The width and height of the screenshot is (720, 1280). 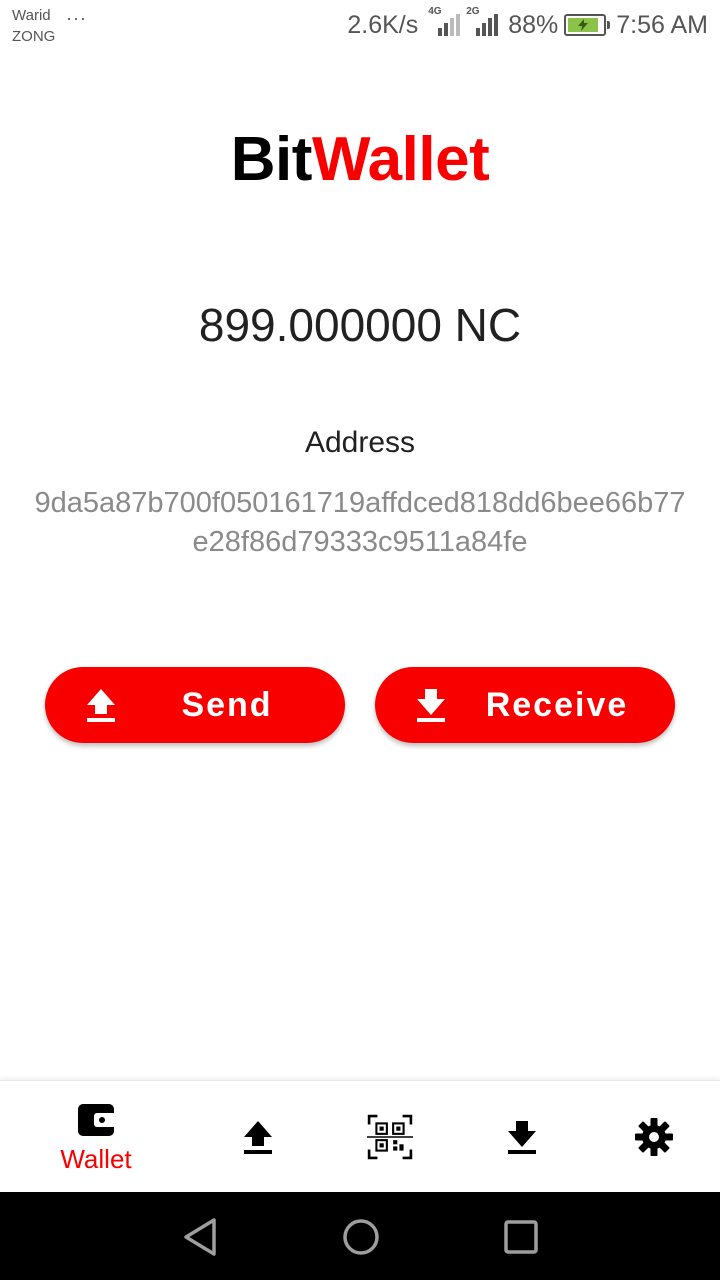 What do you see at coordinates (444, 21) in the screenshot?
I see `sim1-signal-icon: 4G` at bounding box center [444, 21].